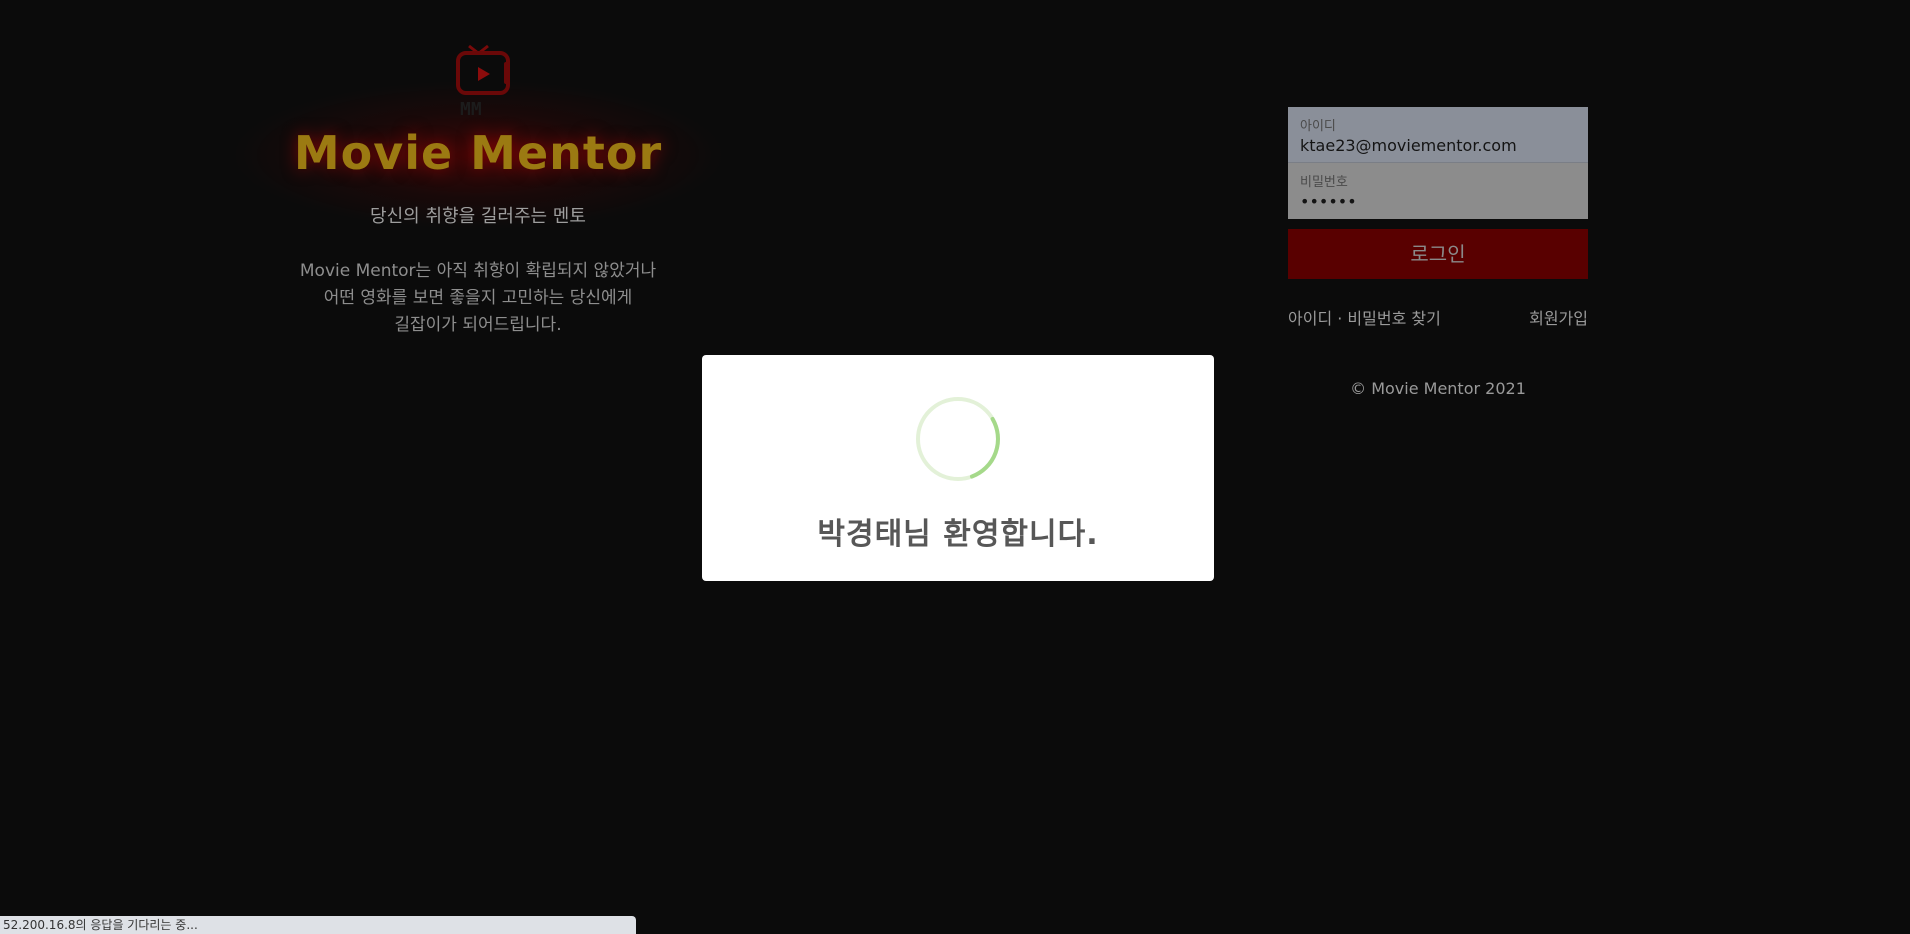  What do you see at coordinates (1318, 126) in the screenshot?
I see `id-label: 아이디` at bounding box center [1318, 126].